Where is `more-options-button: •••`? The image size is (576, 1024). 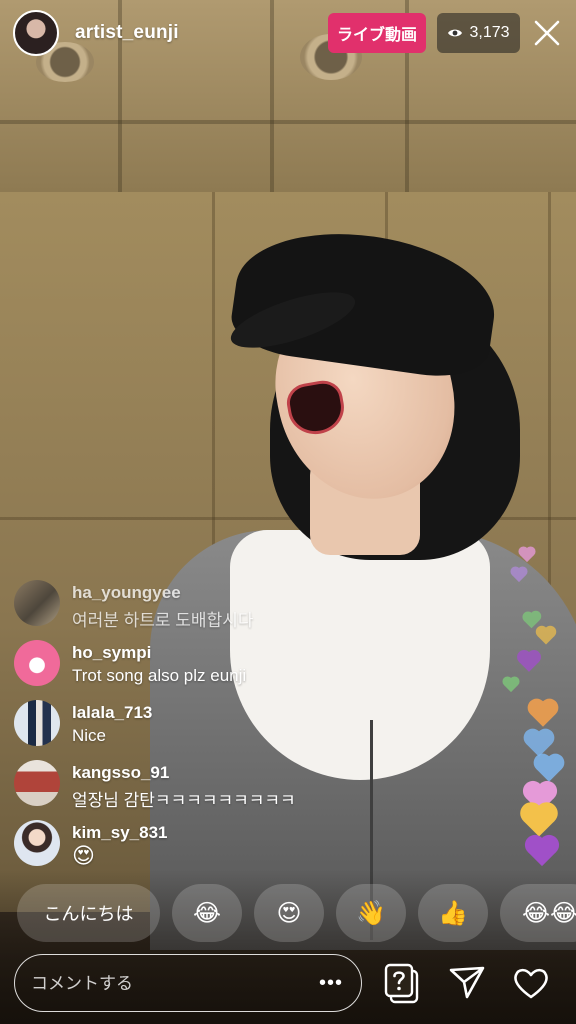 more-options-button: ••• is located at coordinates (331, 983).